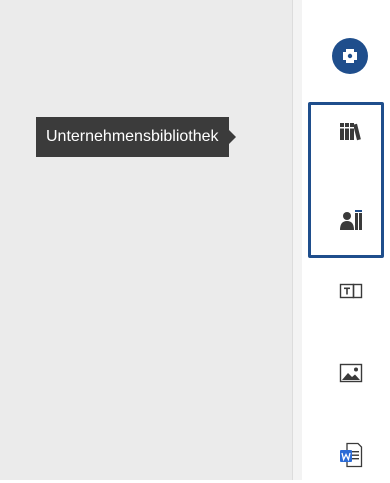 This screenshot has height=483, width=390. I want to click on books-icon, so click(350, 132).